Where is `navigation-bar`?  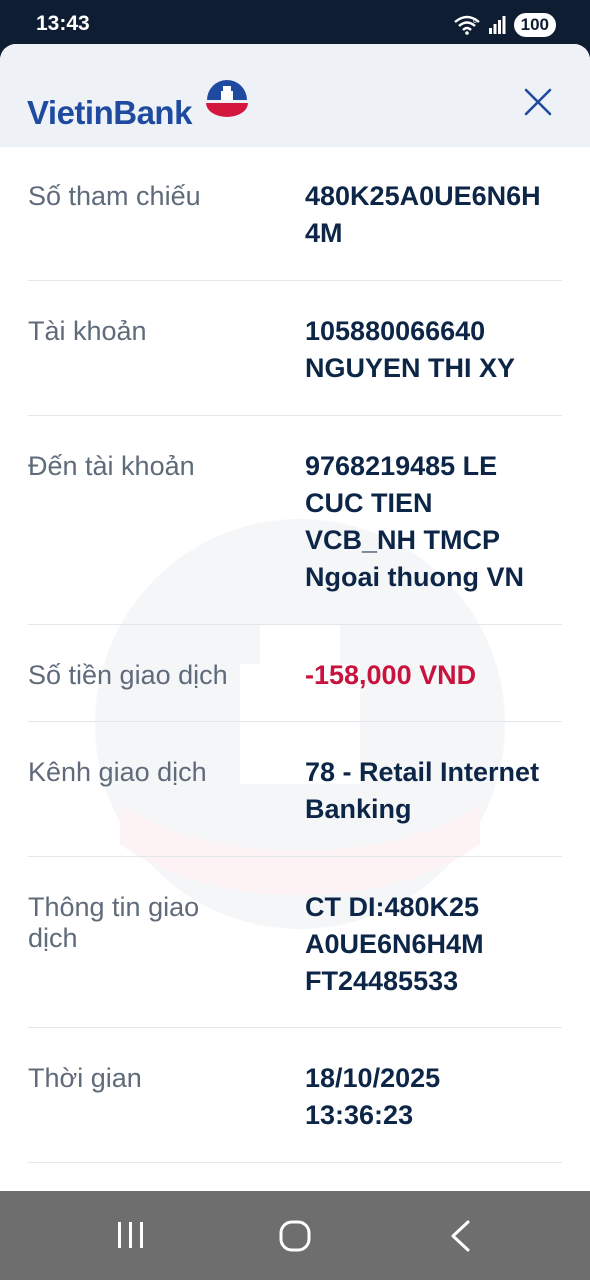 navigation-bar is located at coordinates (295, 1235).